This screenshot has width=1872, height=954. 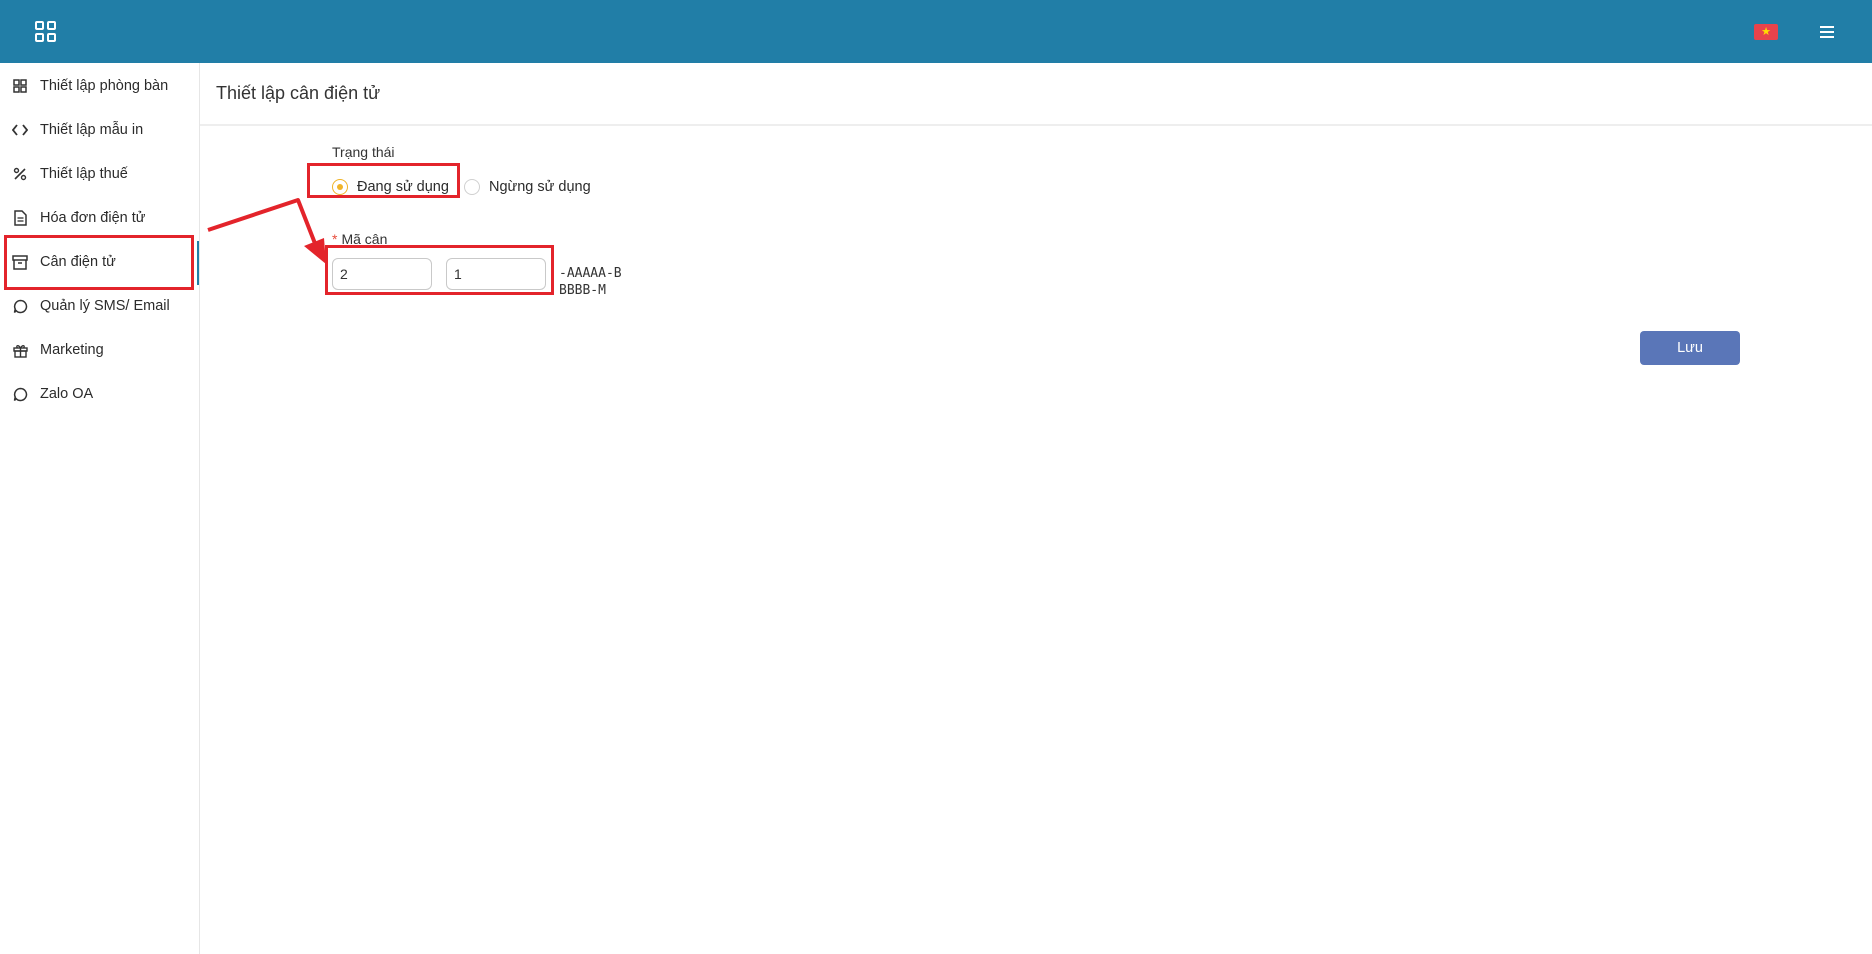 I want to click on grid-icon, so click(x=20, y=86).